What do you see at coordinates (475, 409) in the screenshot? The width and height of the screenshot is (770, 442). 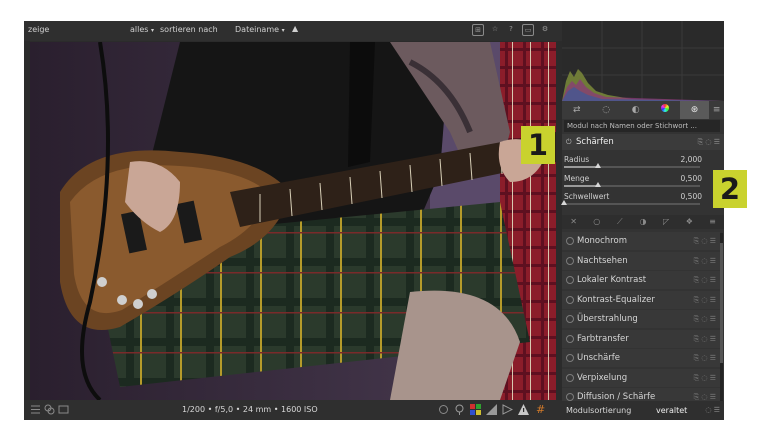 I see `softproof-icon` at bounding box center [475, 409].